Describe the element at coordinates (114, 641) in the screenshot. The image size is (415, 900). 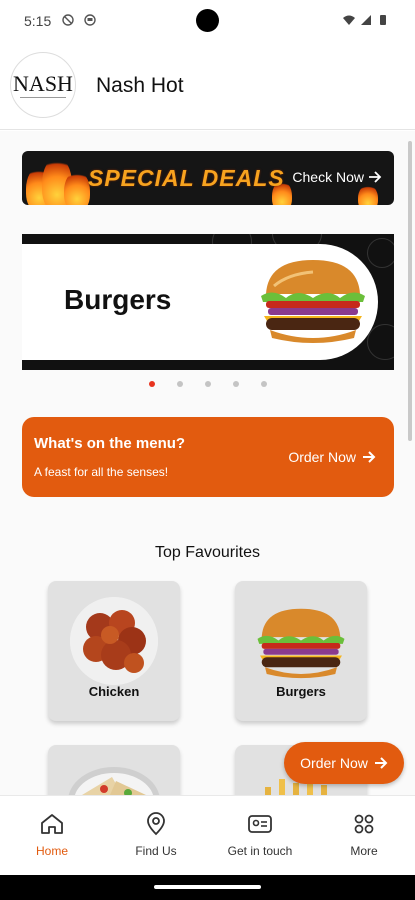
I see `chicken-image` at that location.